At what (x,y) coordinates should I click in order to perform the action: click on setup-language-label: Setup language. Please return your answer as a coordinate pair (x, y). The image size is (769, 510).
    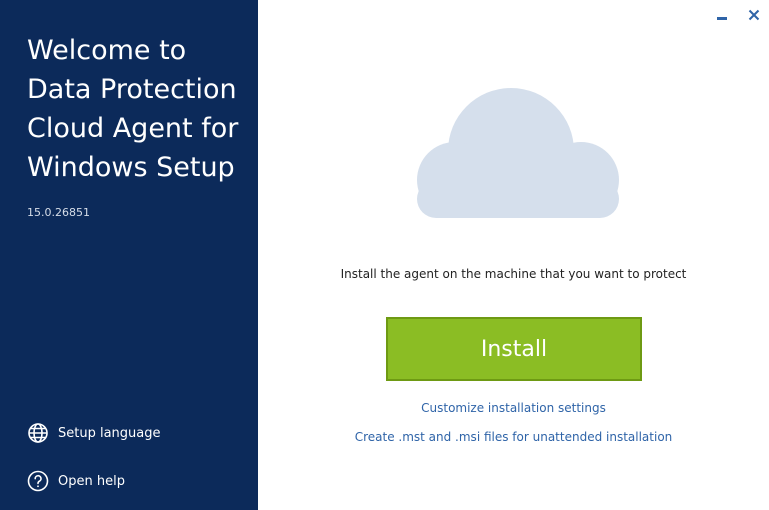
    Looking at the image, I should click on (109, 433).